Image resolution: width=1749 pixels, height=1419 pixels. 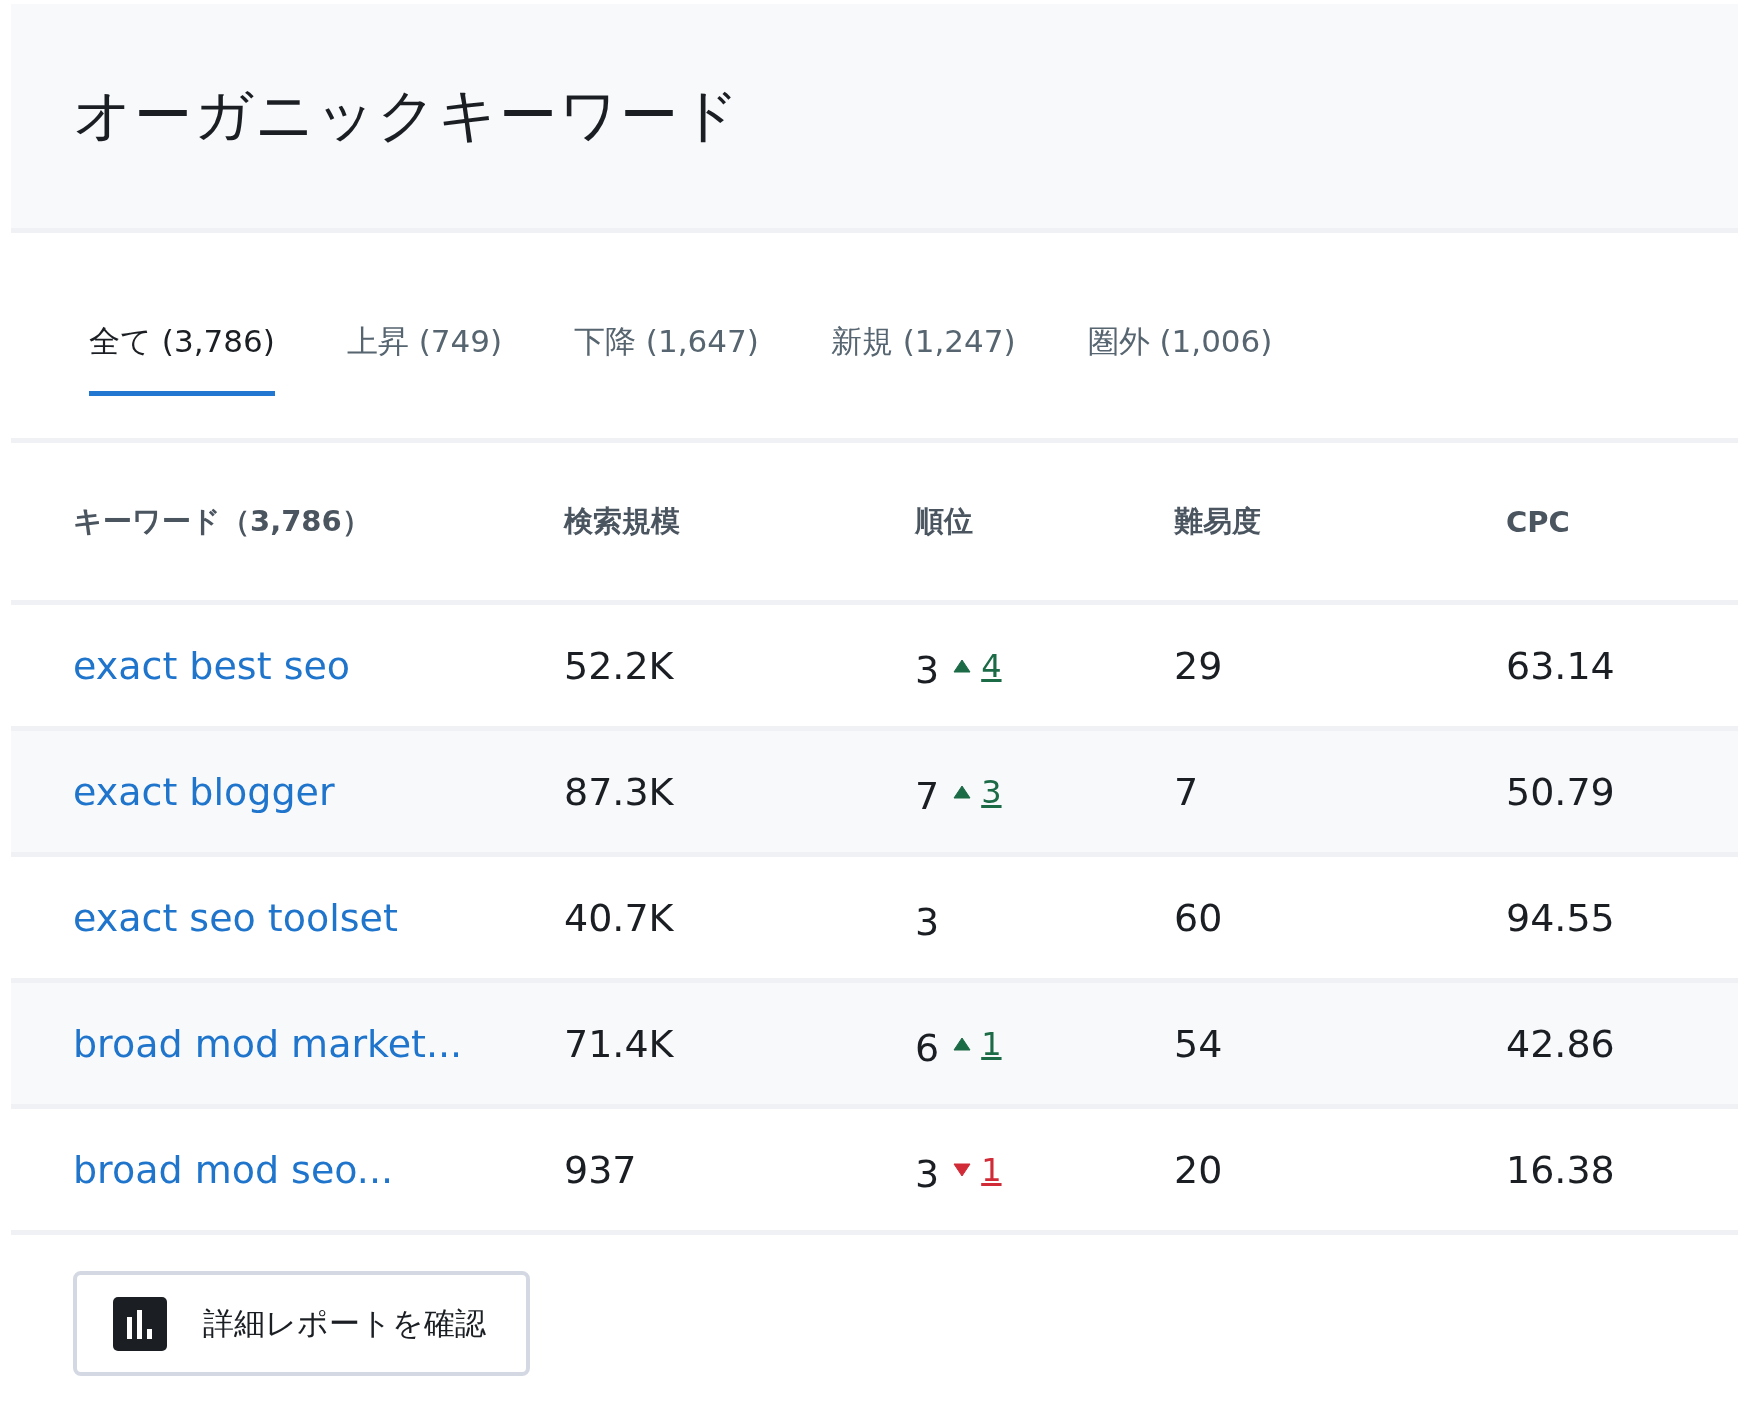 What do you see at coordinates (182, 358) in the screenshot?
I see `filter-tab: 全て (3,786)` at bounding box center [182, 358].